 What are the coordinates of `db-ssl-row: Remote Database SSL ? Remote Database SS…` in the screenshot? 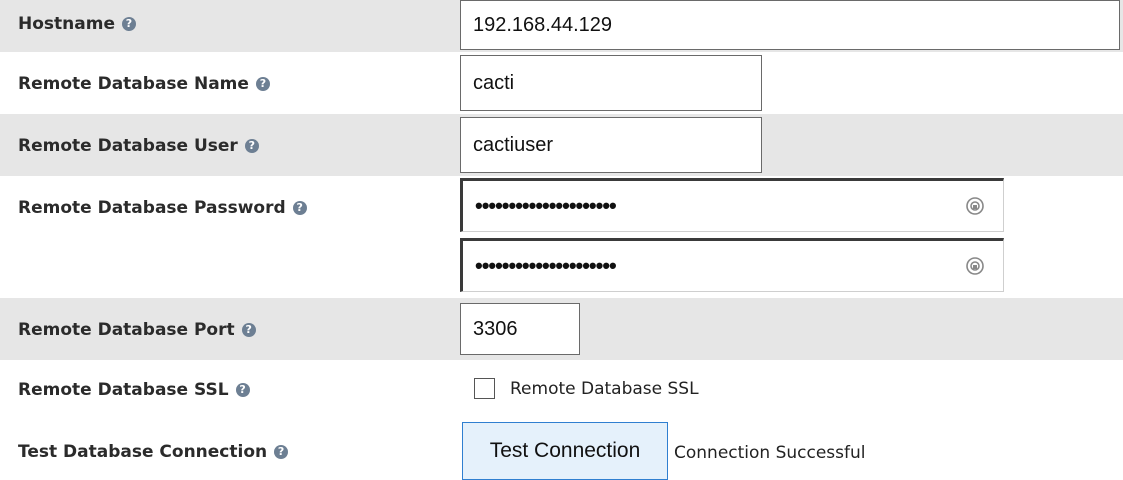 It's located at (561, 389).